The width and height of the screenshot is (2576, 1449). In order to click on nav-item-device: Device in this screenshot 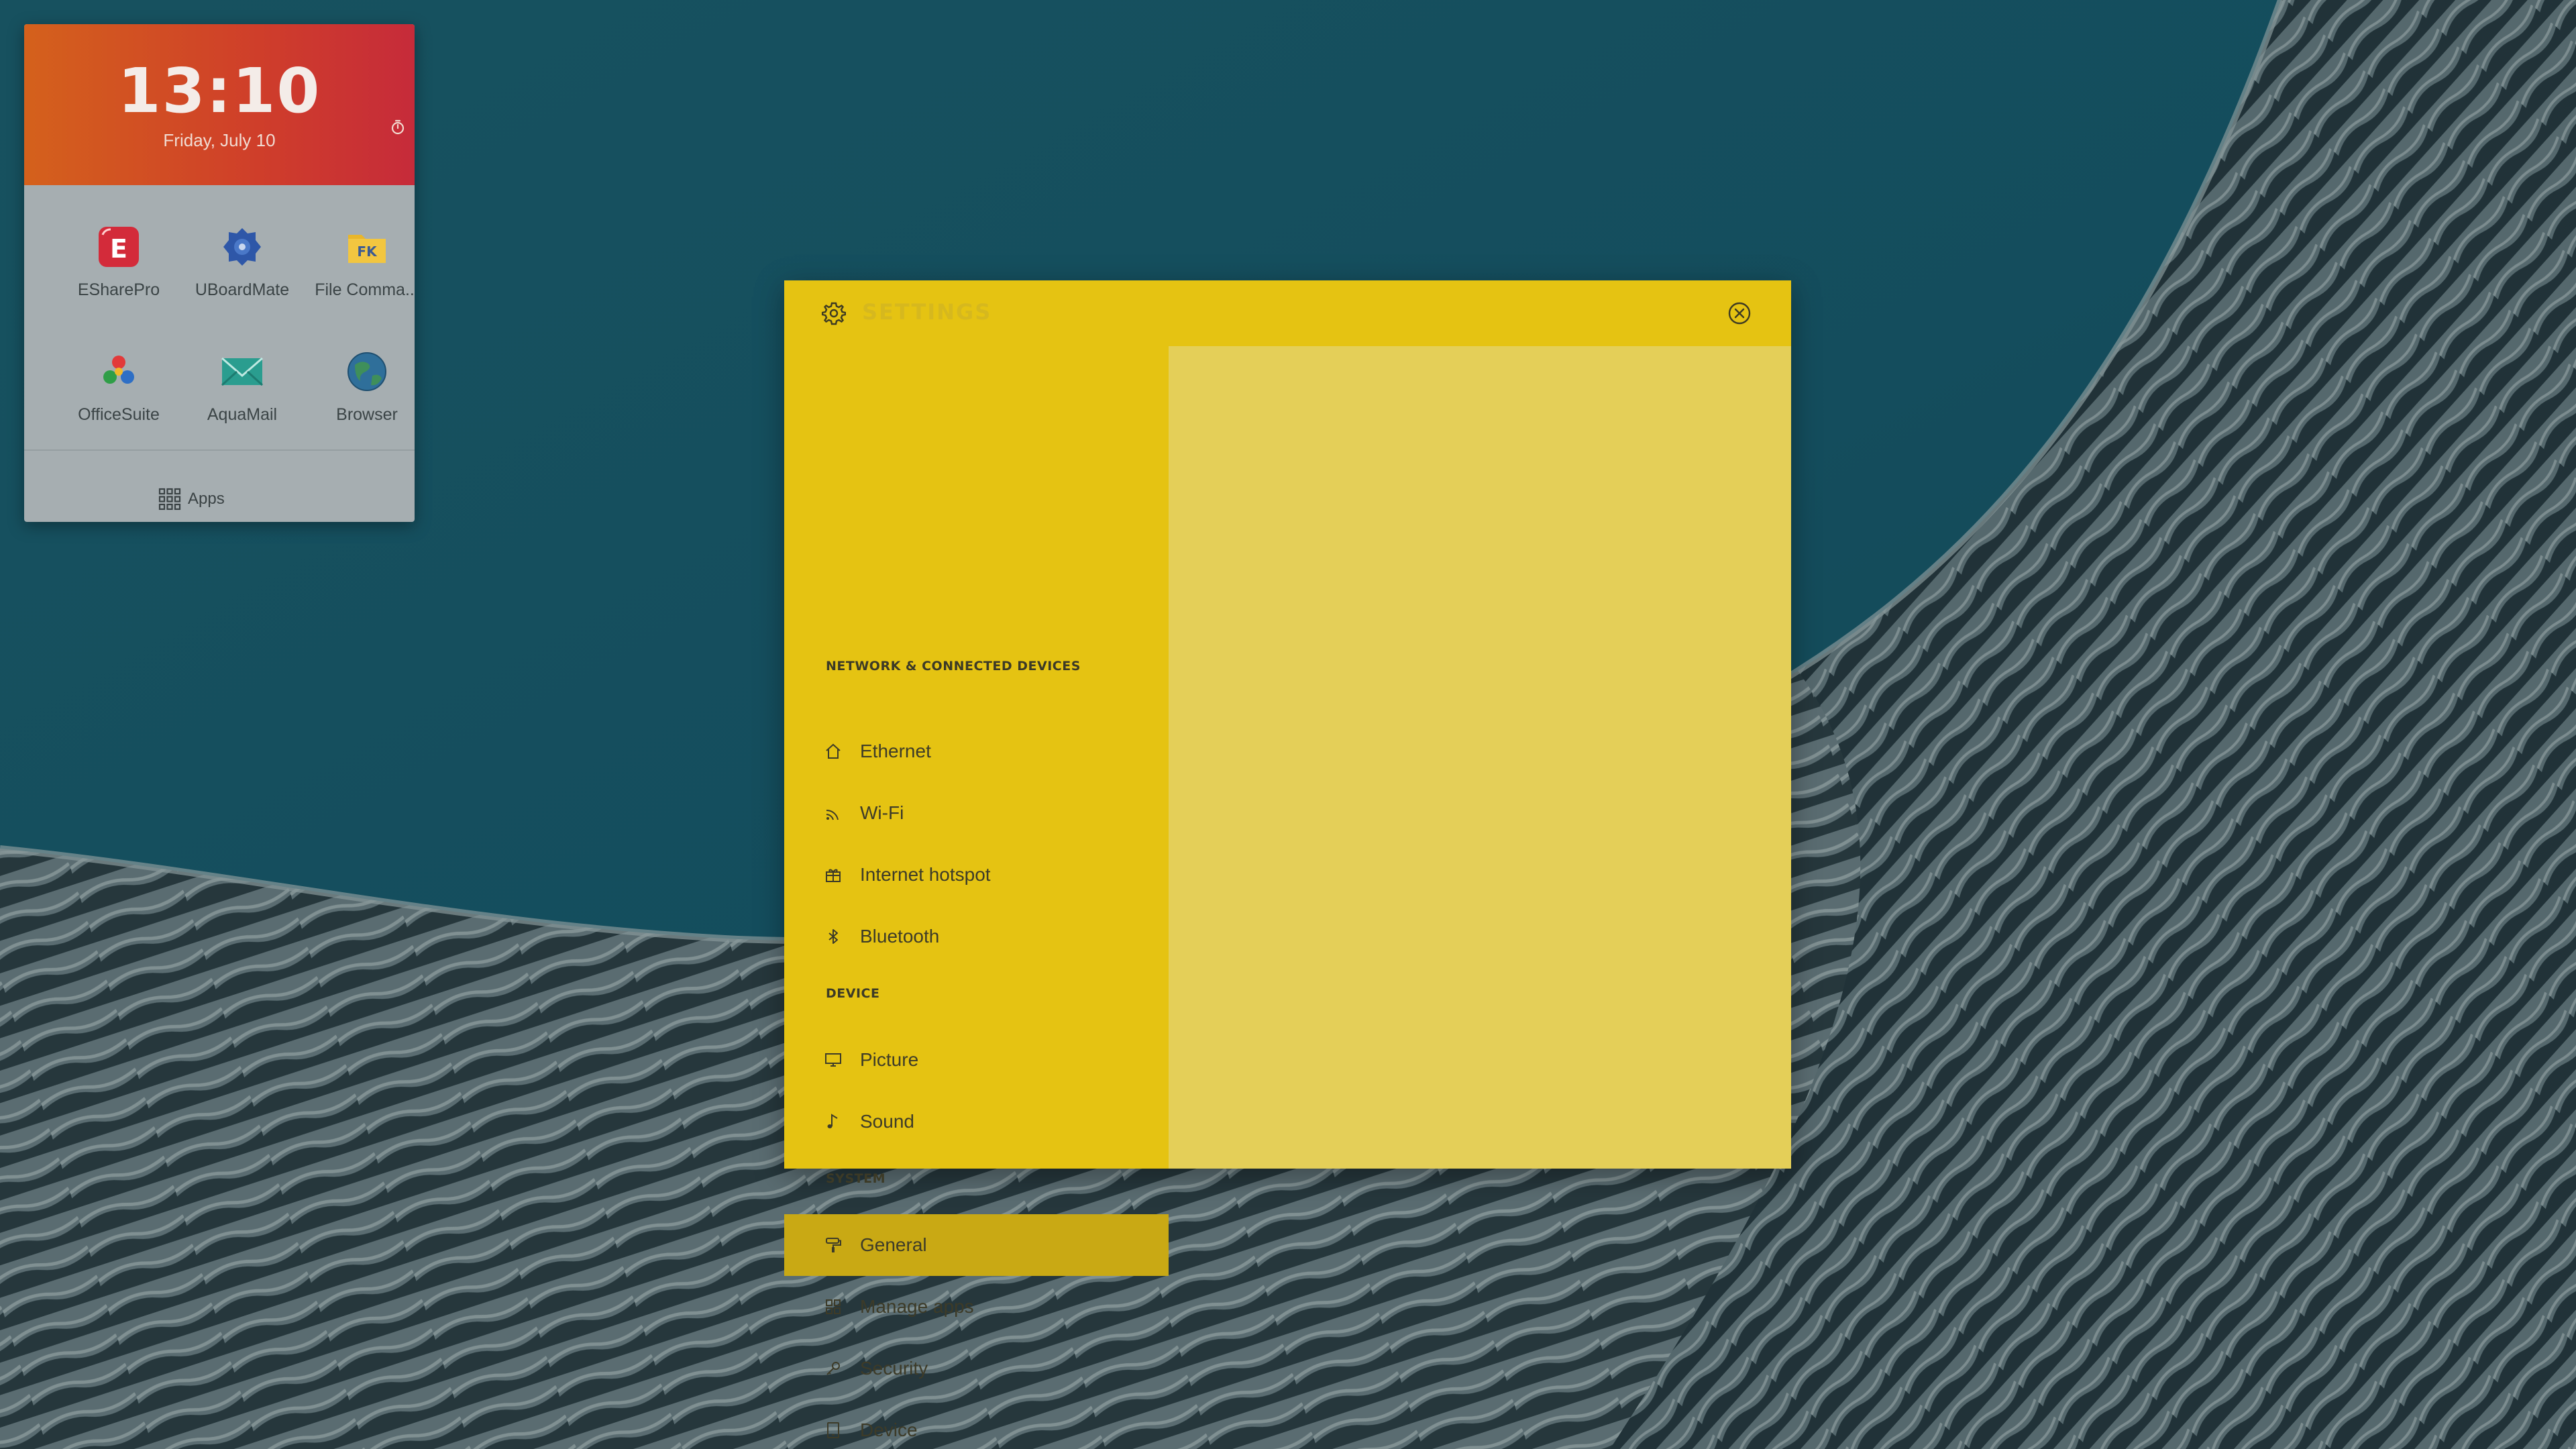, I will do `click(976, 1424)`.